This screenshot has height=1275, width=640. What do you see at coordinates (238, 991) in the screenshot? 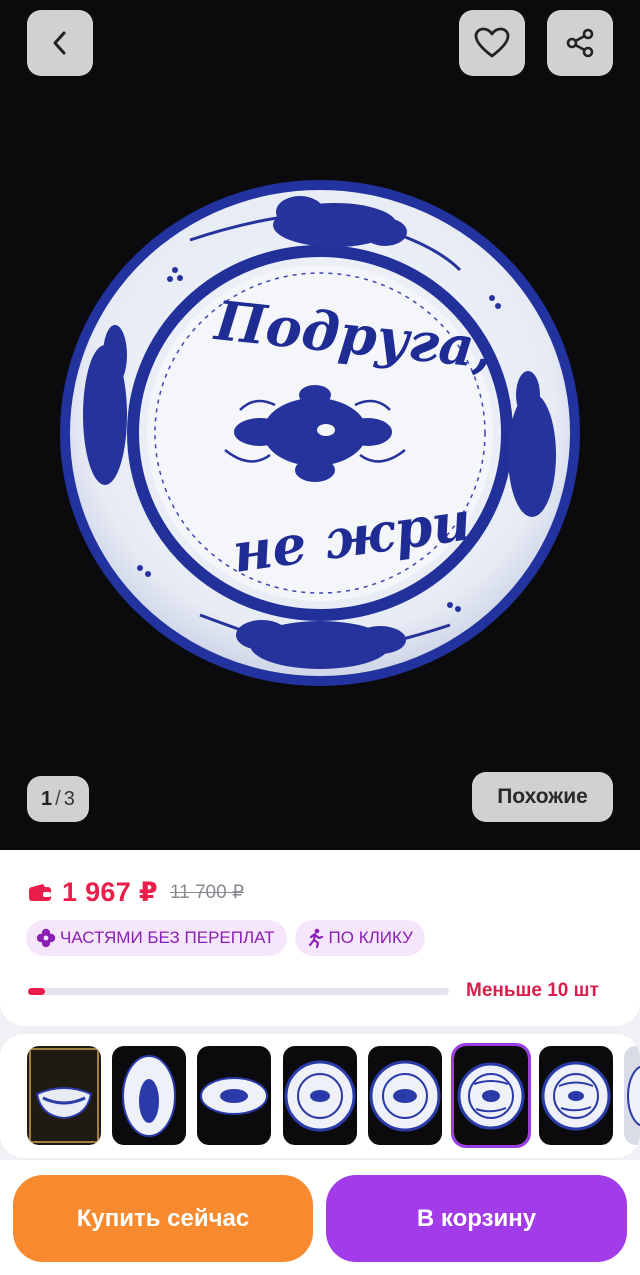
I see `stock-level-bar` at bounding box center [238, 991].